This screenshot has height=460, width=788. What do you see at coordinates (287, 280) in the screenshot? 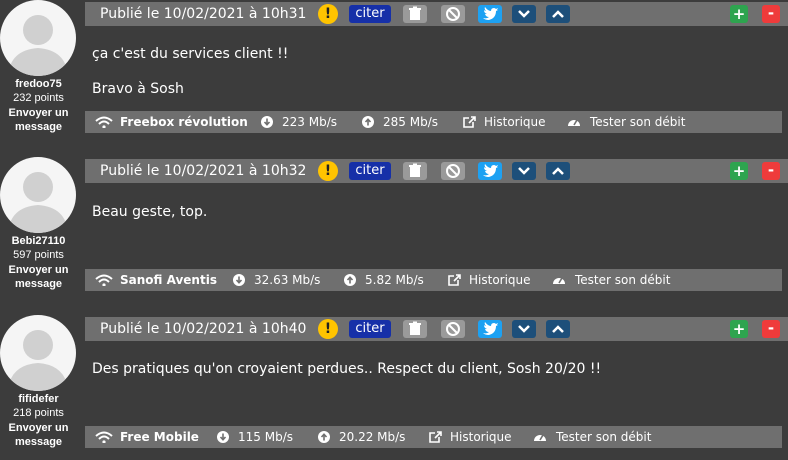
I see `download-speed: 32.63 Mb/s` at bounding box center [287, 280].